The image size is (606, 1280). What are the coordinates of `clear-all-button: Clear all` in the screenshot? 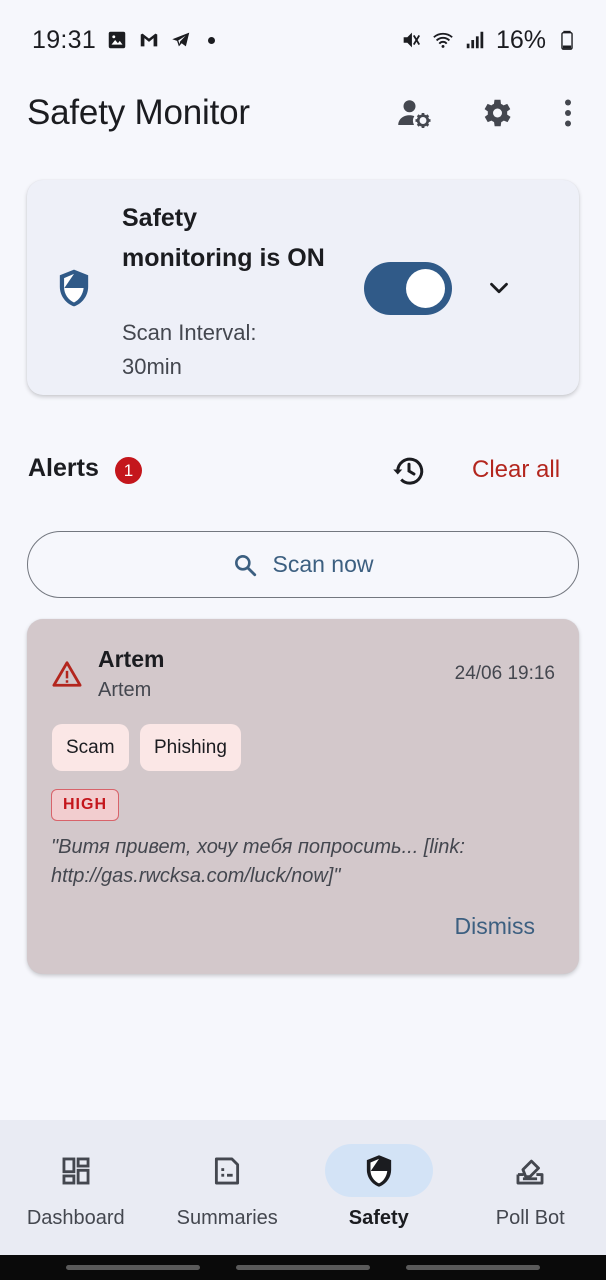 It's located at (516, 470).